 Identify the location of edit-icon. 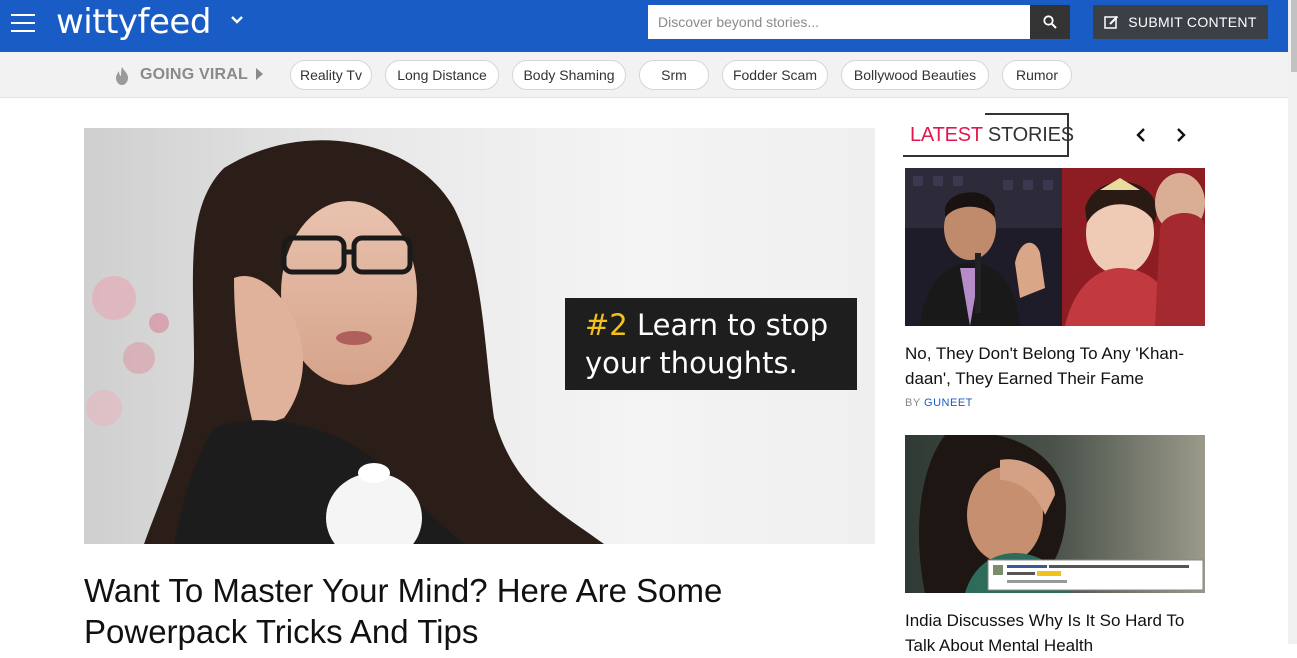
(1111, 22).